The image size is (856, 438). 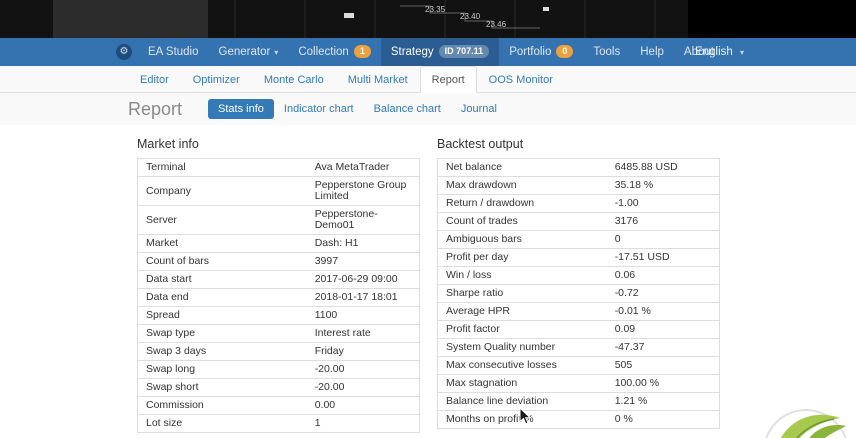 I want to click on nav-item-generator: Generator ▾, so click(x=249, y=52).